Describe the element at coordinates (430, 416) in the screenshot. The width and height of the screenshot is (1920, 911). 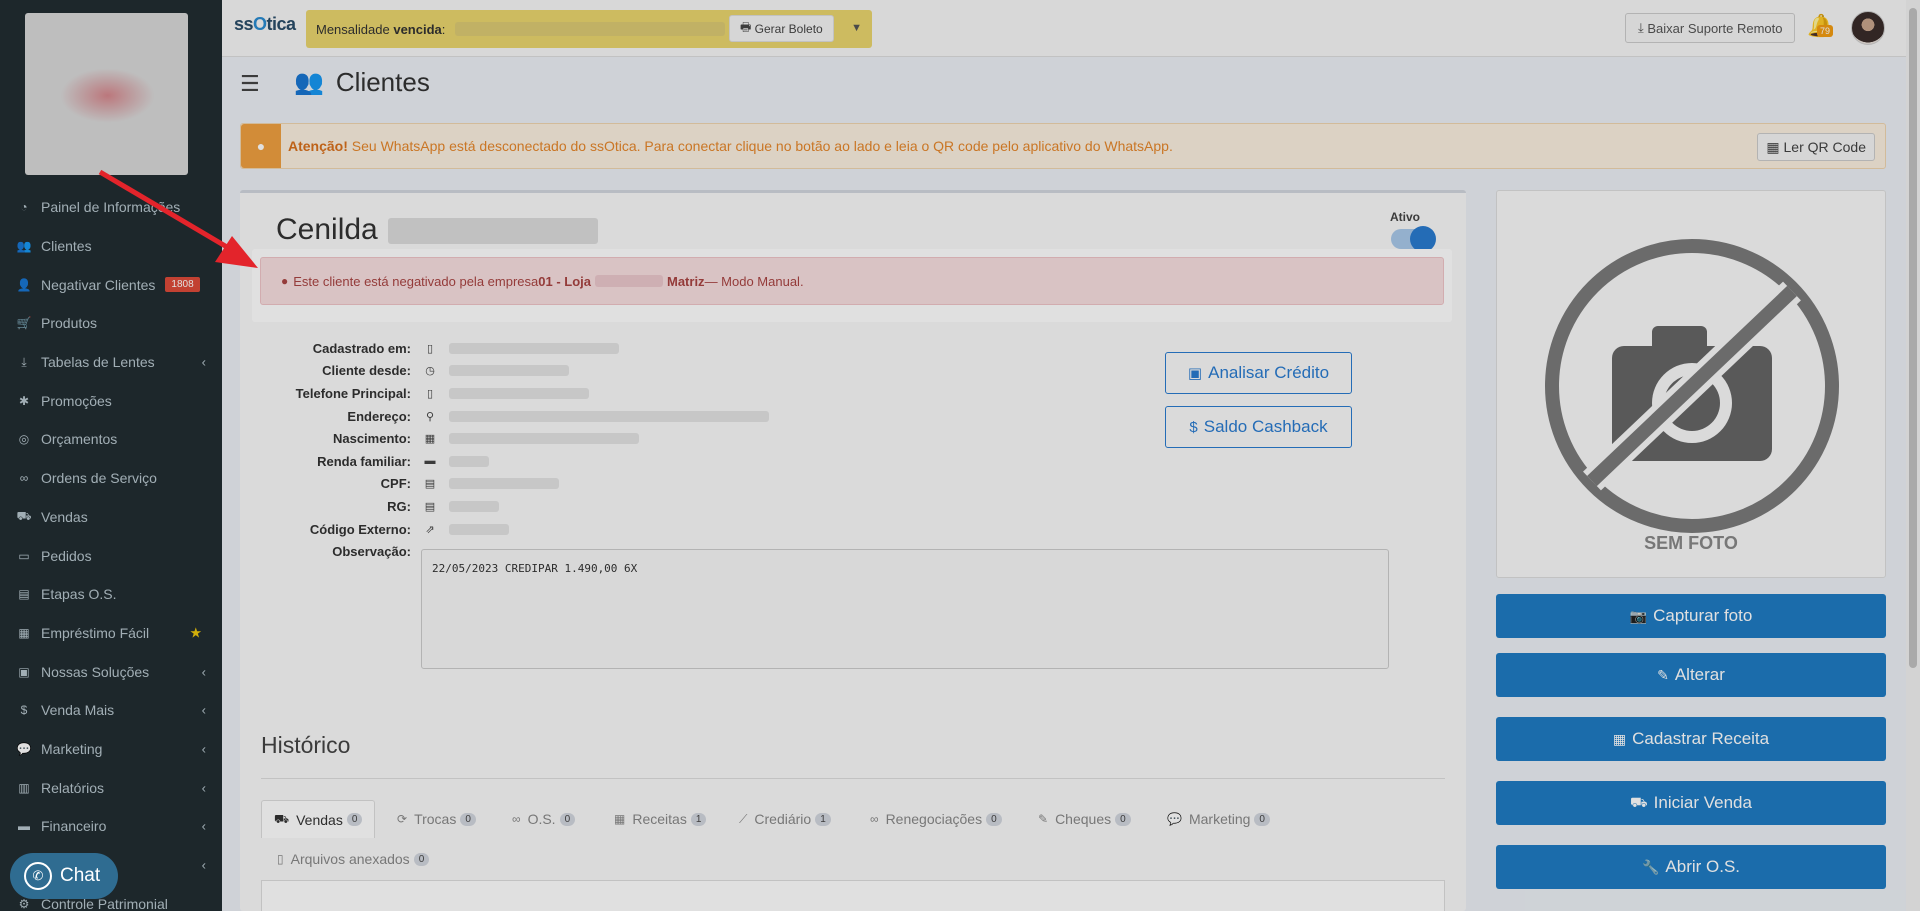
I see `map-marker-icon: ⚲` at that location.